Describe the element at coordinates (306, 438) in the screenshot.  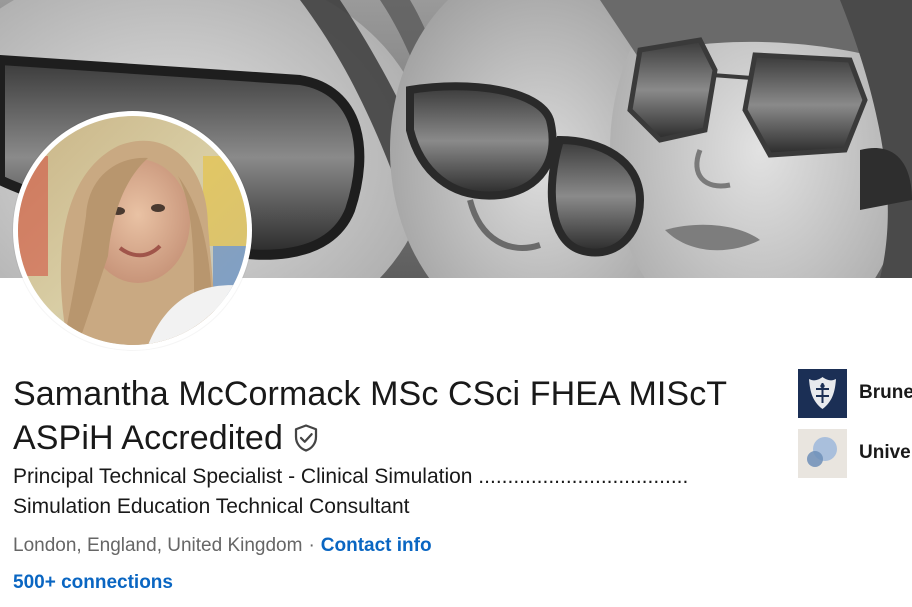
I see `verified-shield-icon` at that location.